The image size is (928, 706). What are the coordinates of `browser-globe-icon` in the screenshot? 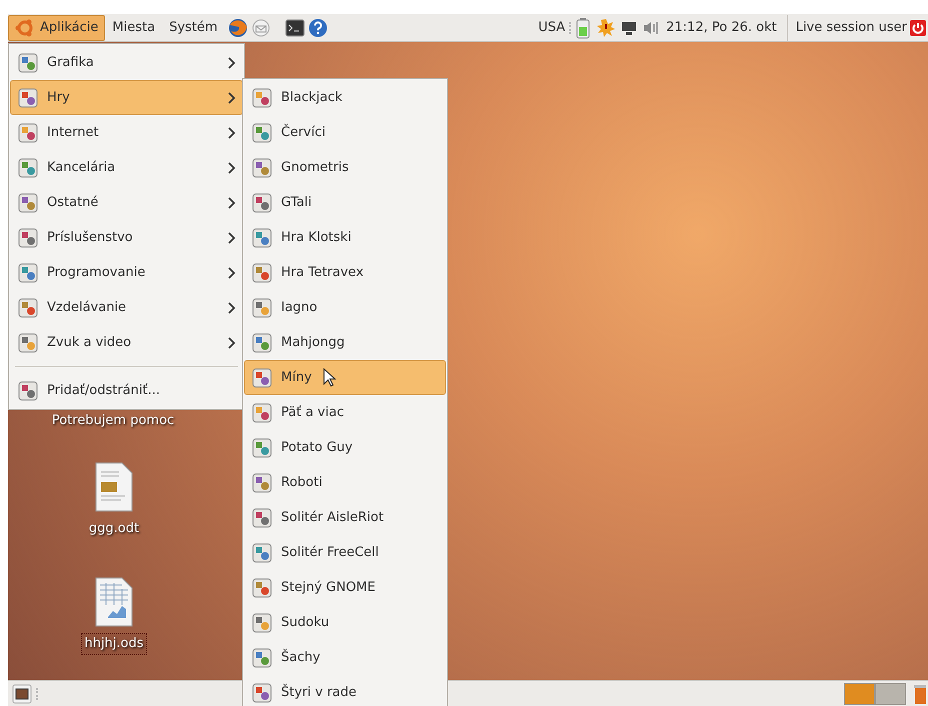 It's located at (237, 27).